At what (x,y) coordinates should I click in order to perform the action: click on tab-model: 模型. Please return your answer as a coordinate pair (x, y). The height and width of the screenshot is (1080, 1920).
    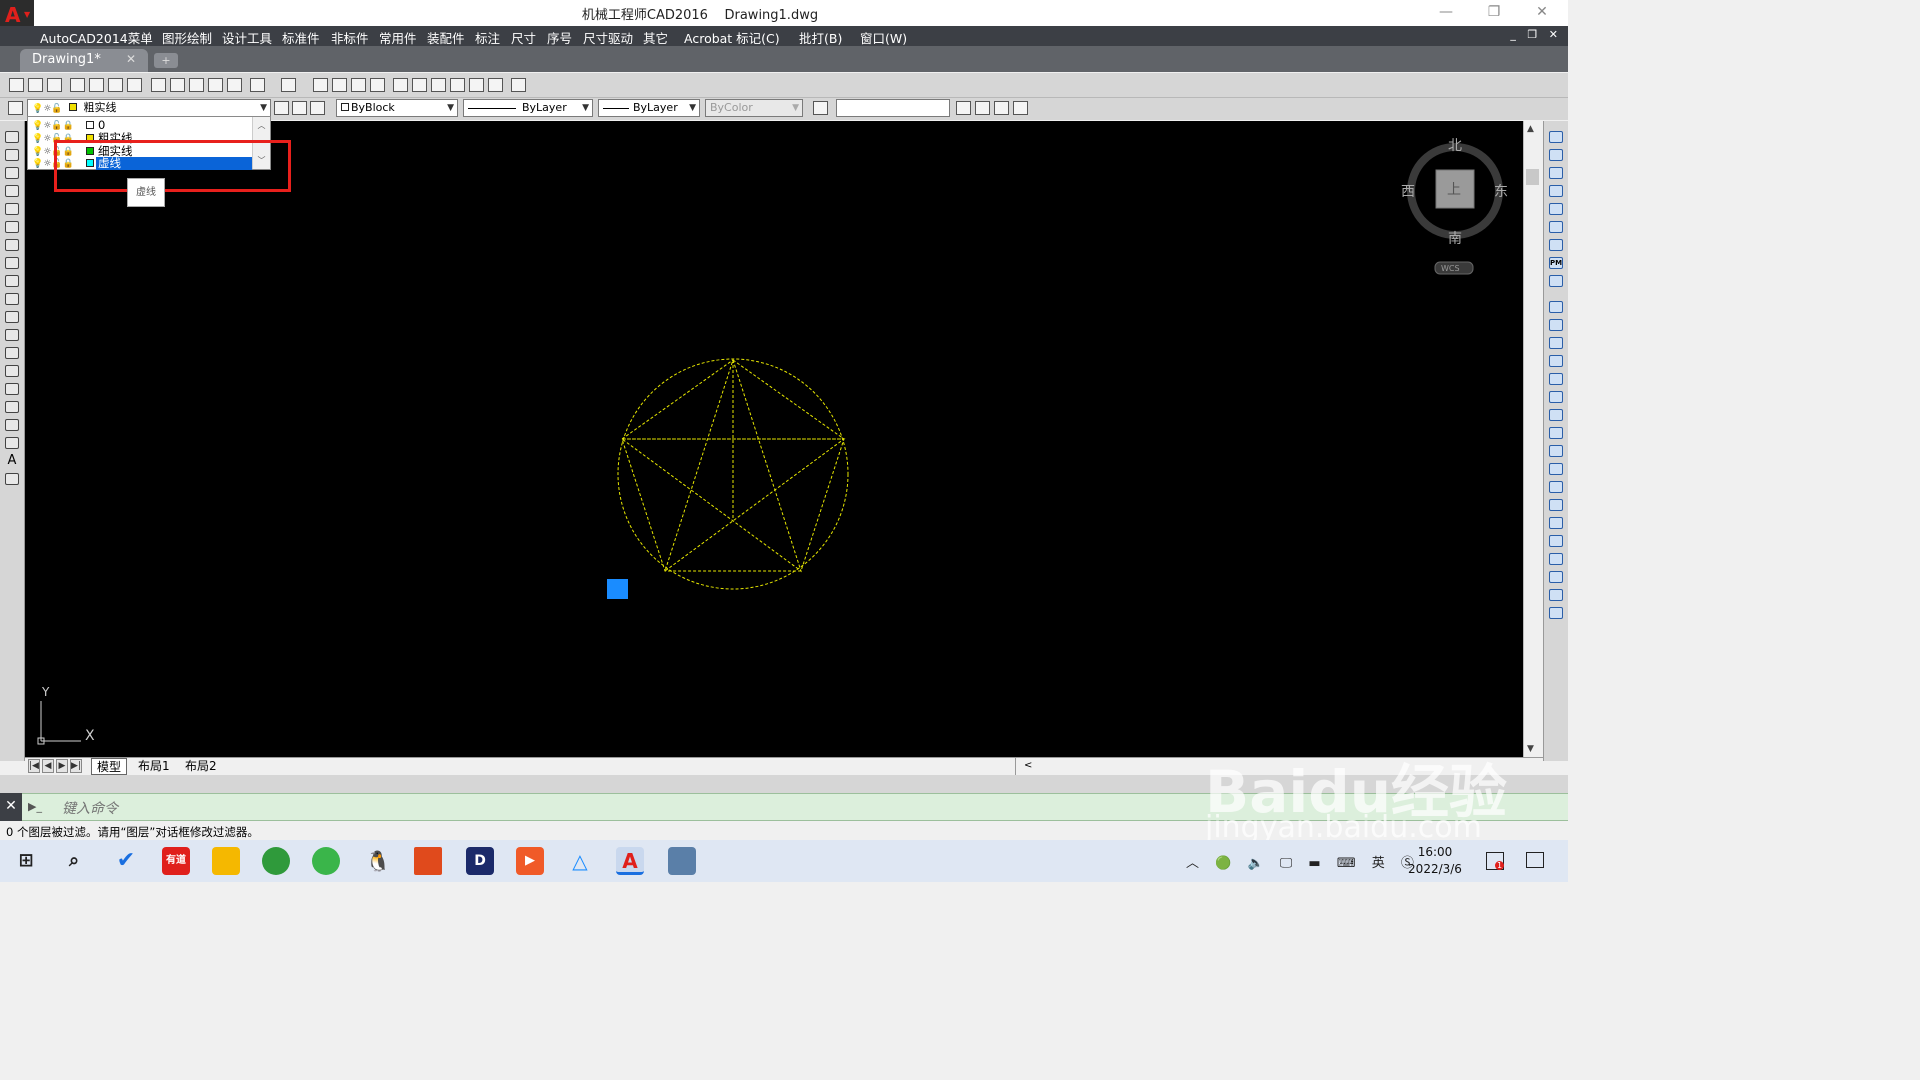
    Looking at the image, I should click on (109, 766).